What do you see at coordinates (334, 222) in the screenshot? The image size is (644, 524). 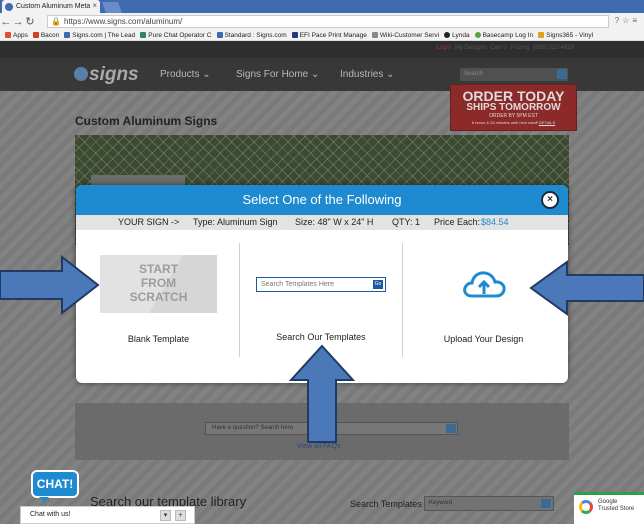 I see `sign-size: Size: 48" W x 24" H` at bounding box center [334, 222].